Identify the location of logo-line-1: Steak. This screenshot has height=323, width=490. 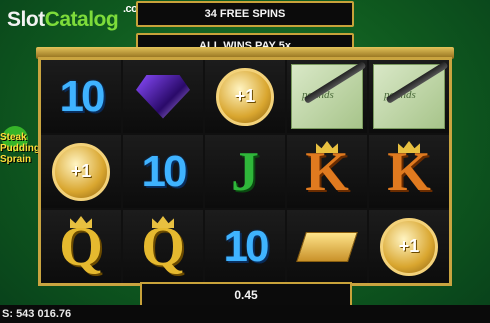
(13, 137).